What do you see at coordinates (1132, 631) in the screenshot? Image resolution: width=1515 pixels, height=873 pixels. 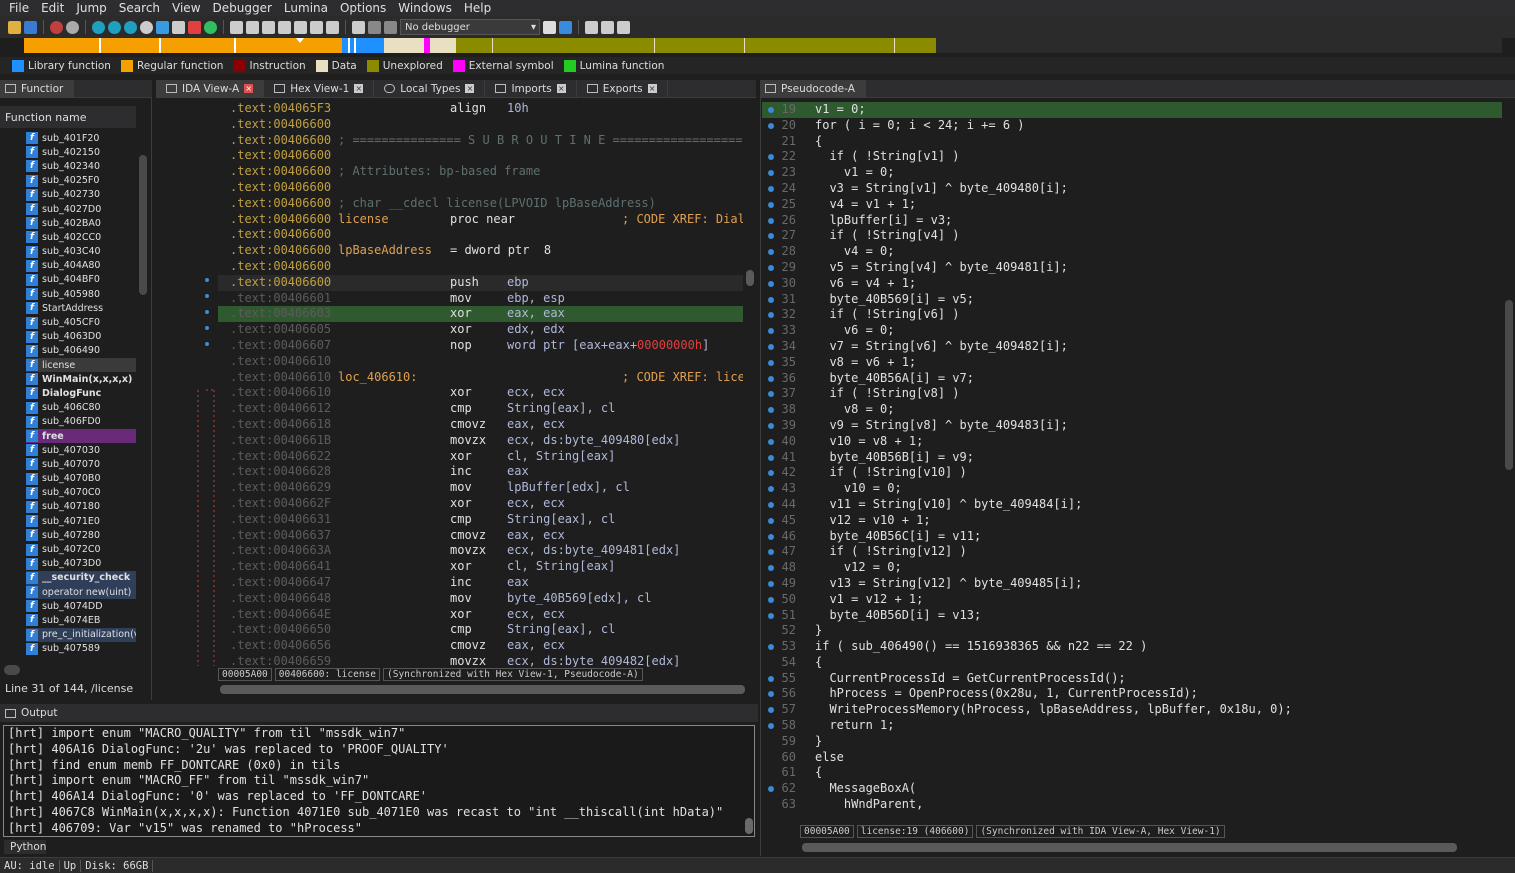 I see `pseudocode-line: 52}` at bounding box center [1132, 631].